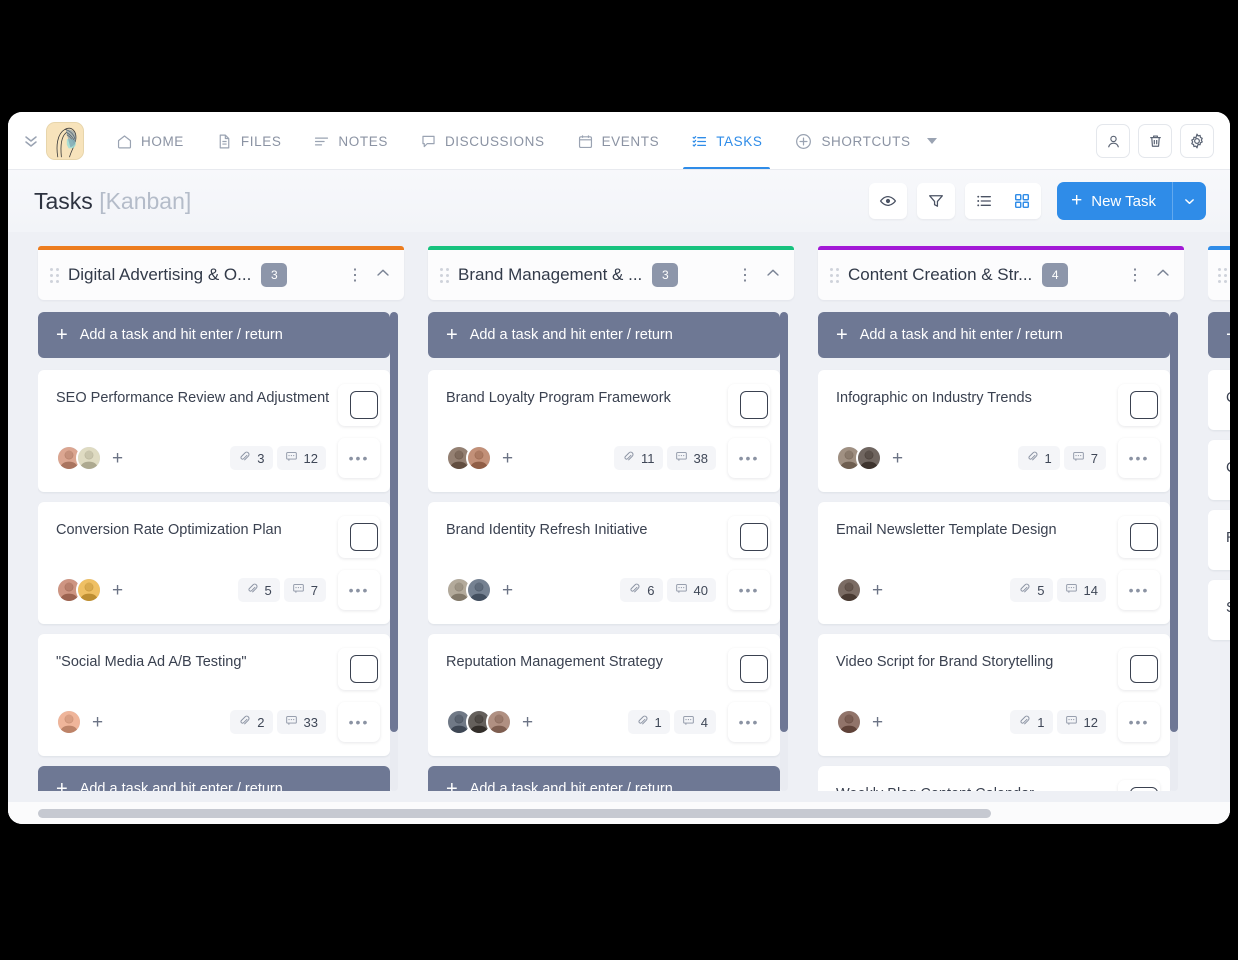  I want to click on nav-item-events: EVENTS, so click(618, 141).